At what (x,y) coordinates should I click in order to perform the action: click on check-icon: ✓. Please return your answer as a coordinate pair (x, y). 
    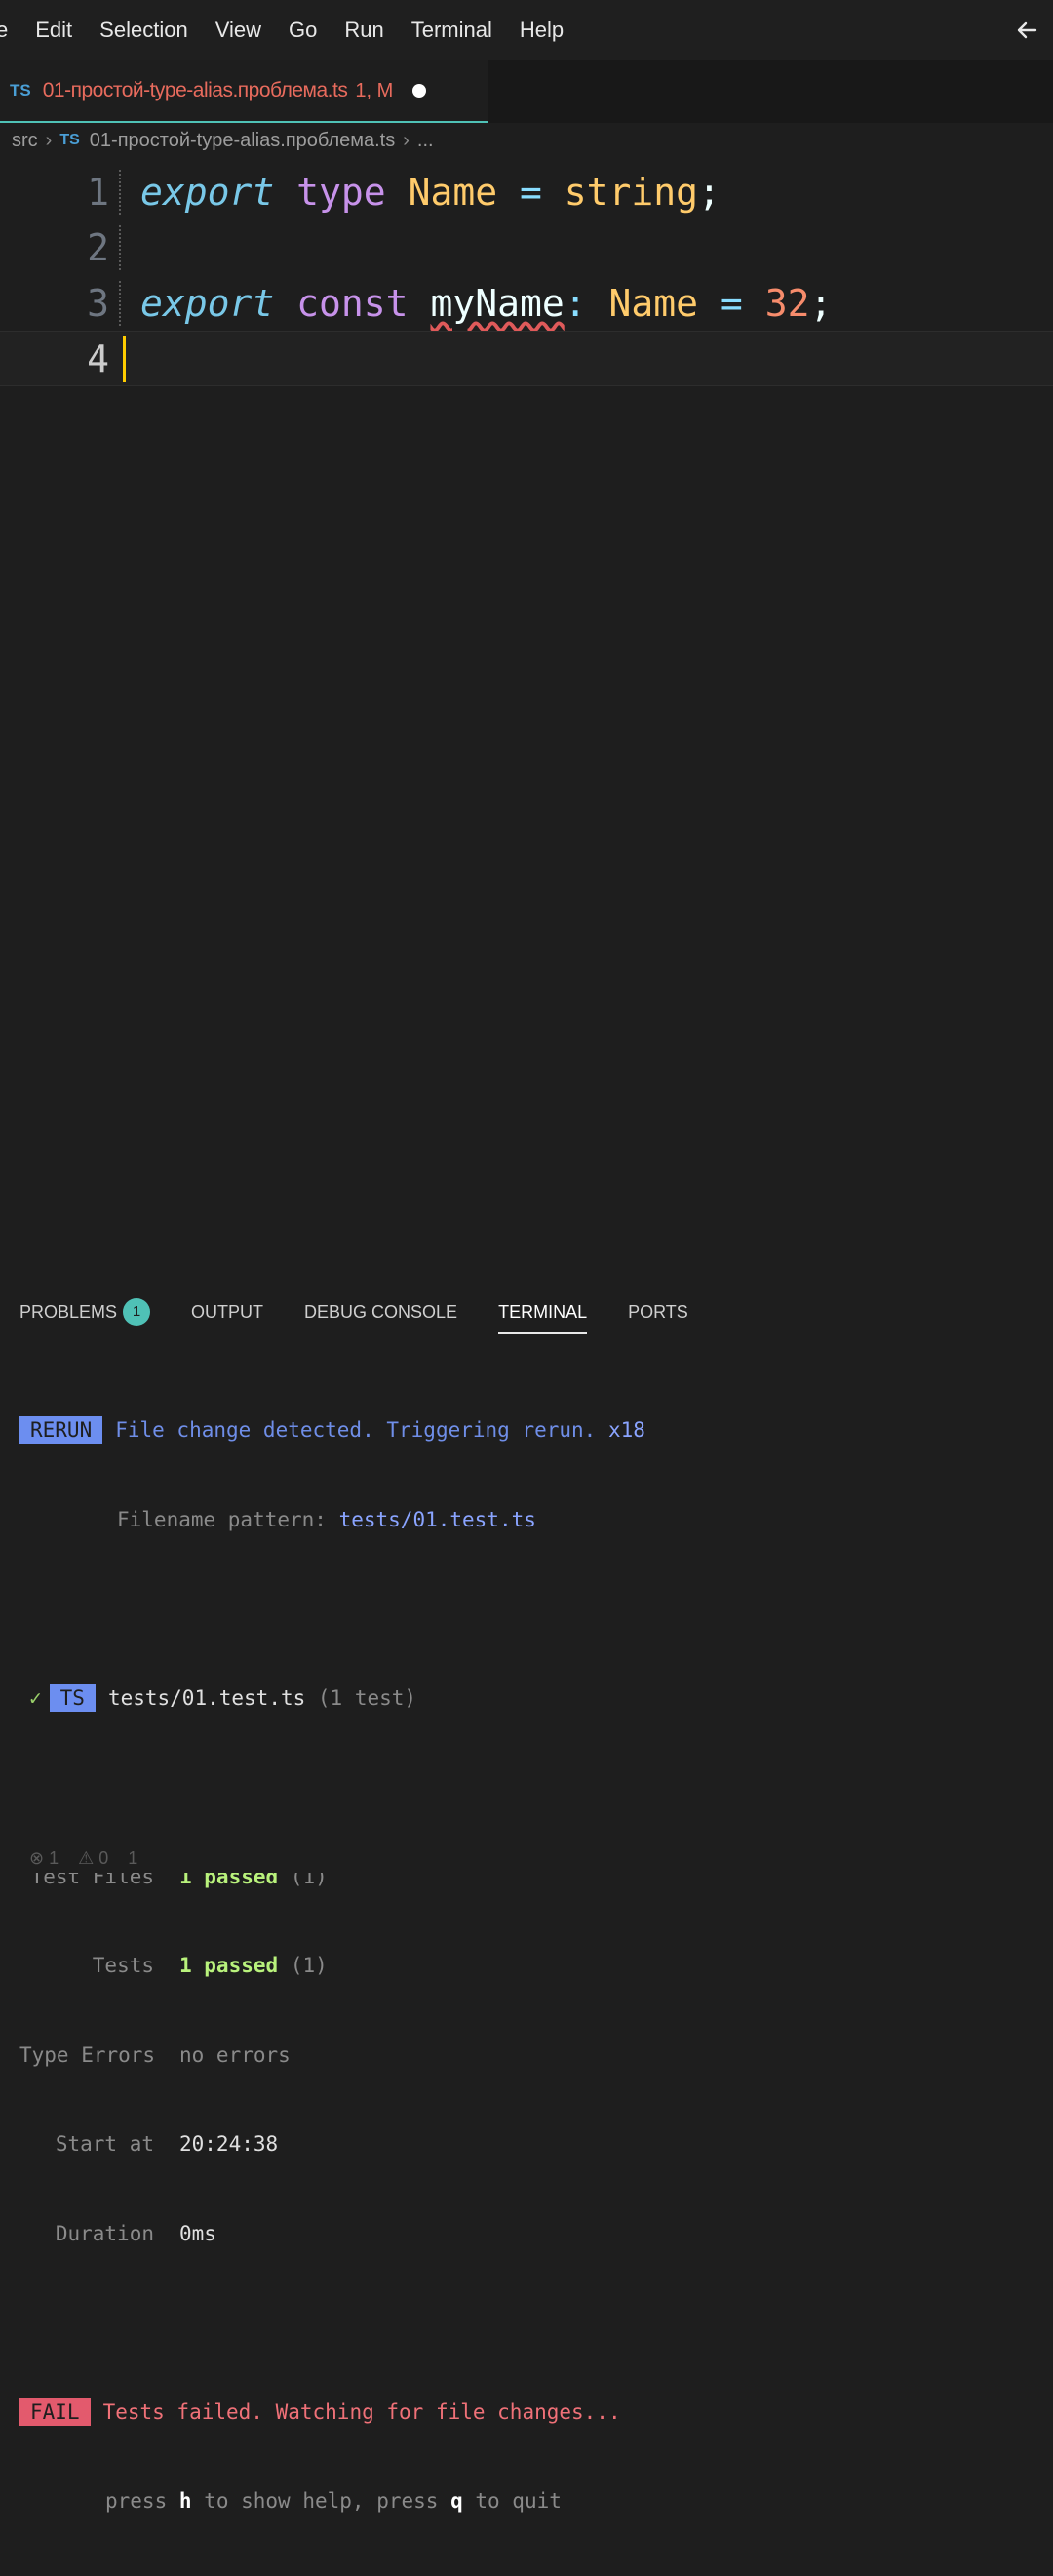
    Looking at the image, I should click on (35, 1697).